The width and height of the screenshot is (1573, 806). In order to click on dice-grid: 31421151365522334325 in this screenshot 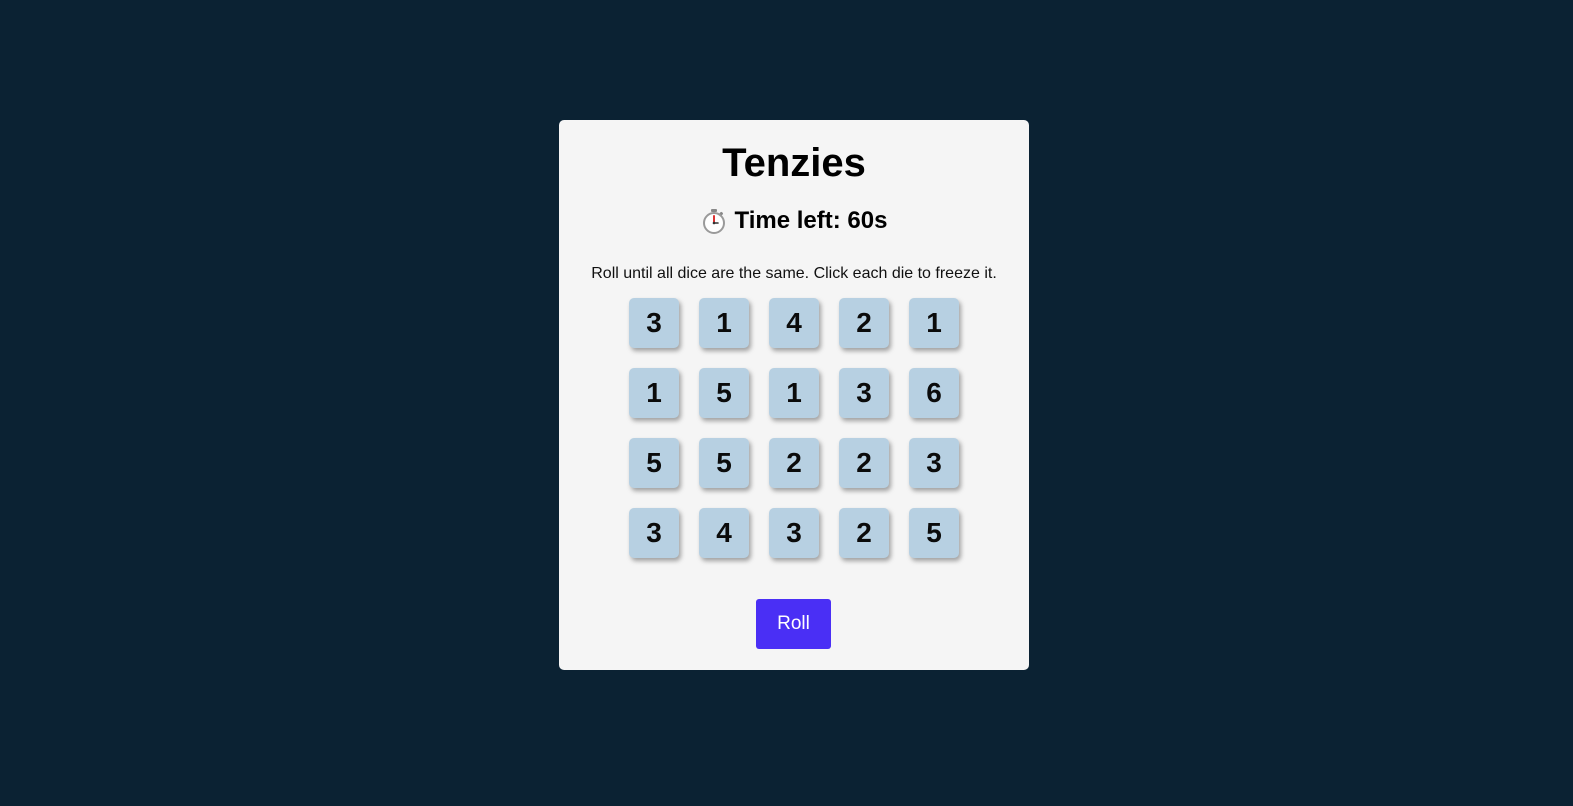, I will do `click(794, 428)`.